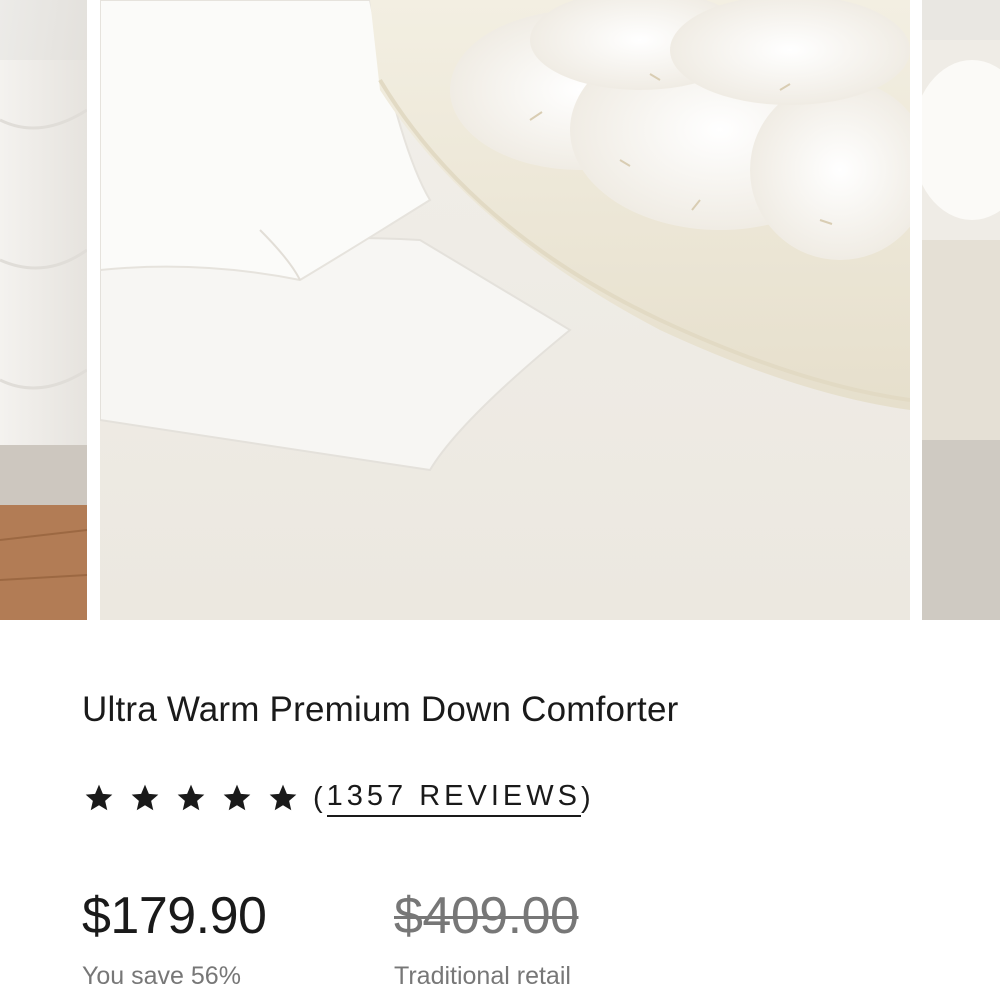 The height and width of the screenshot is (1000, 1000). I want to click on star-rating, so click(191, 798).